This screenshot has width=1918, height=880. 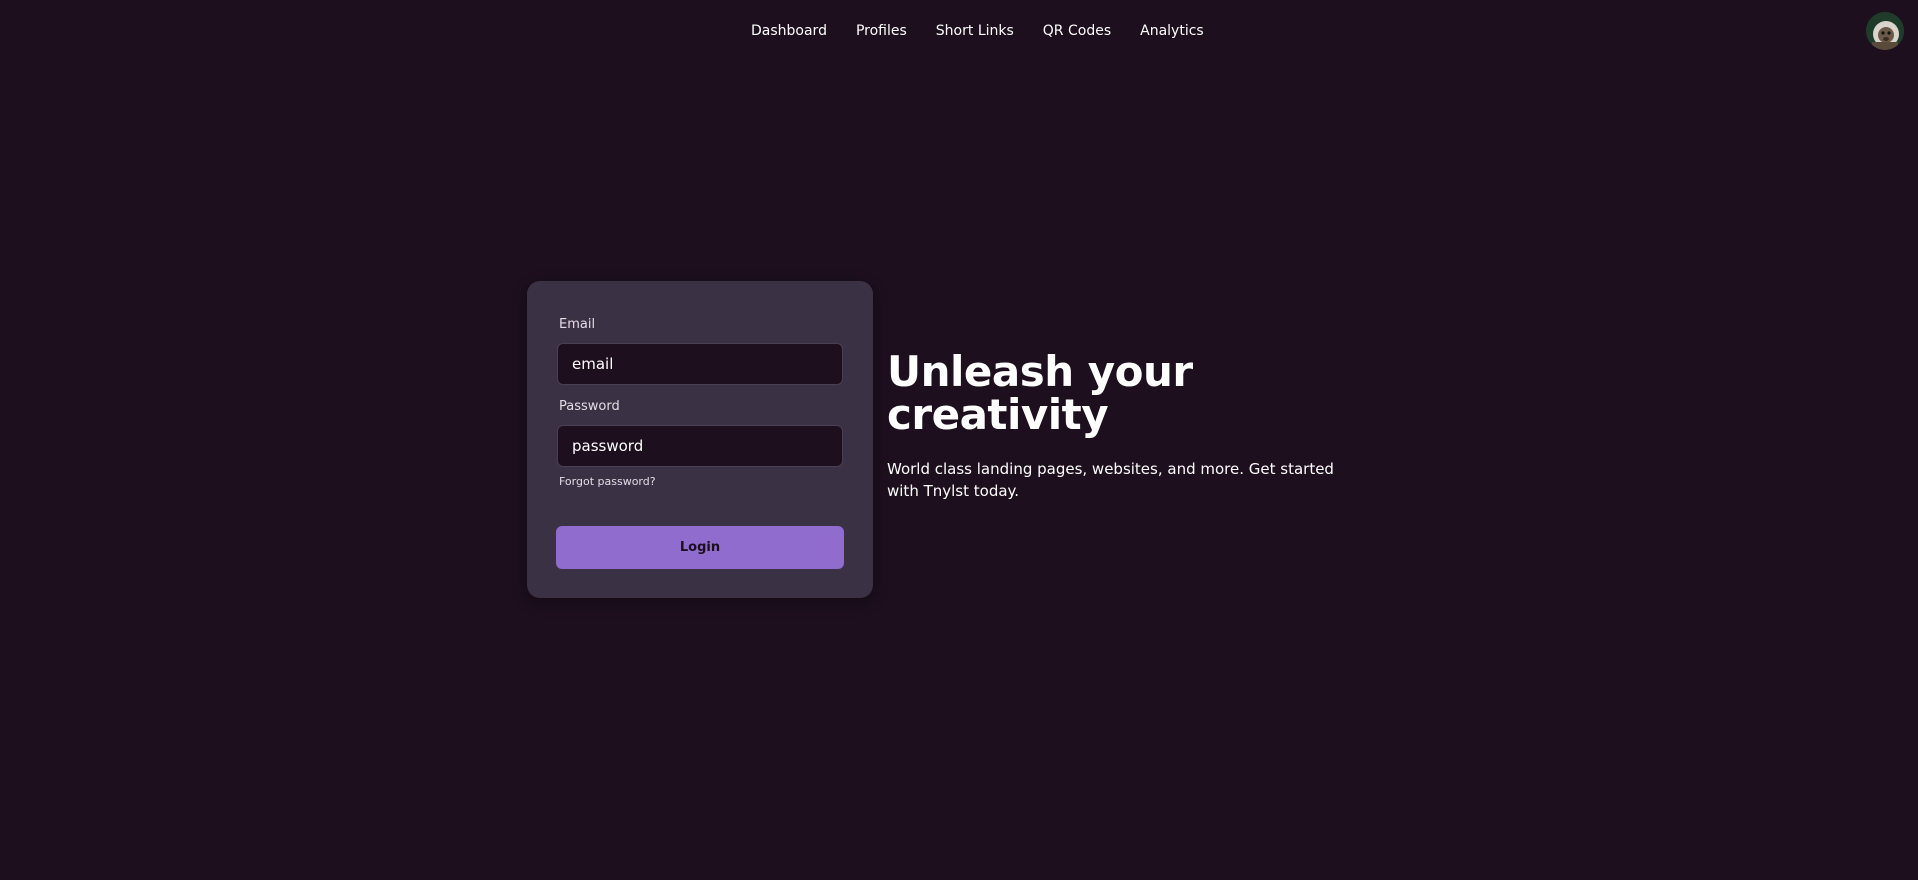 I want to click on password-input, so click(x=700, y=446).